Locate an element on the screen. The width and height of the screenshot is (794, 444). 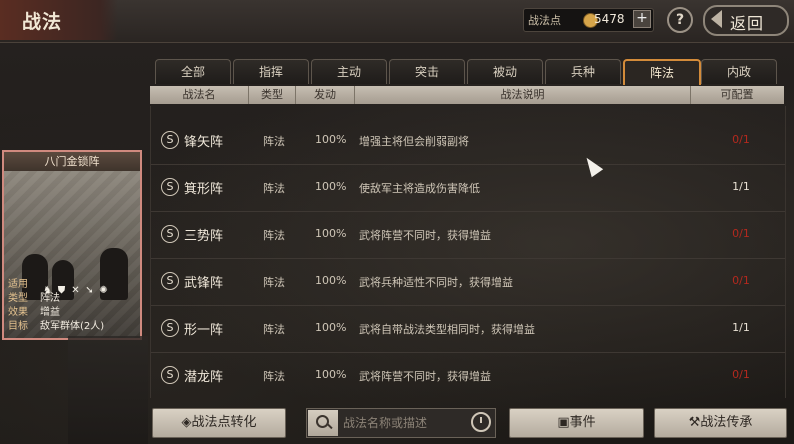
table-row: S 潜龙阵 阵法 100% 武将阵营不同时，获得增益 0/1 is located at coordinates (468, 376).